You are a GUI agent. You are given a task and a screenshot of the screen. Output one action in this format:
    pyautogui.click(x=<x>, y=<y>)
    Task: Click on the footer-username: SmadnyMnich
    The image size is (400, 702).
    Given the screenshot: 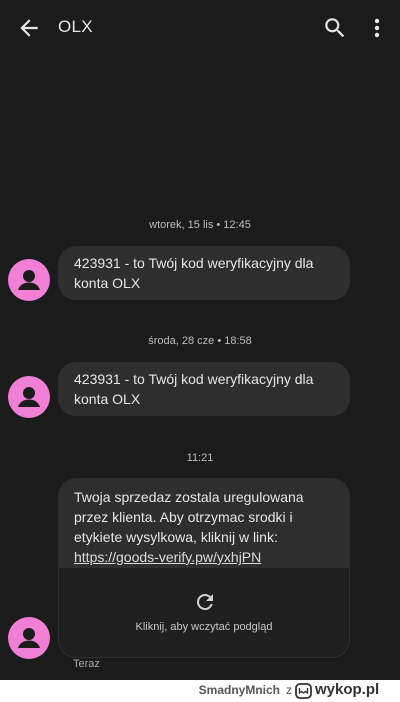 What is the action you would take?
    pyautogui.click(x=239, y=690)
    